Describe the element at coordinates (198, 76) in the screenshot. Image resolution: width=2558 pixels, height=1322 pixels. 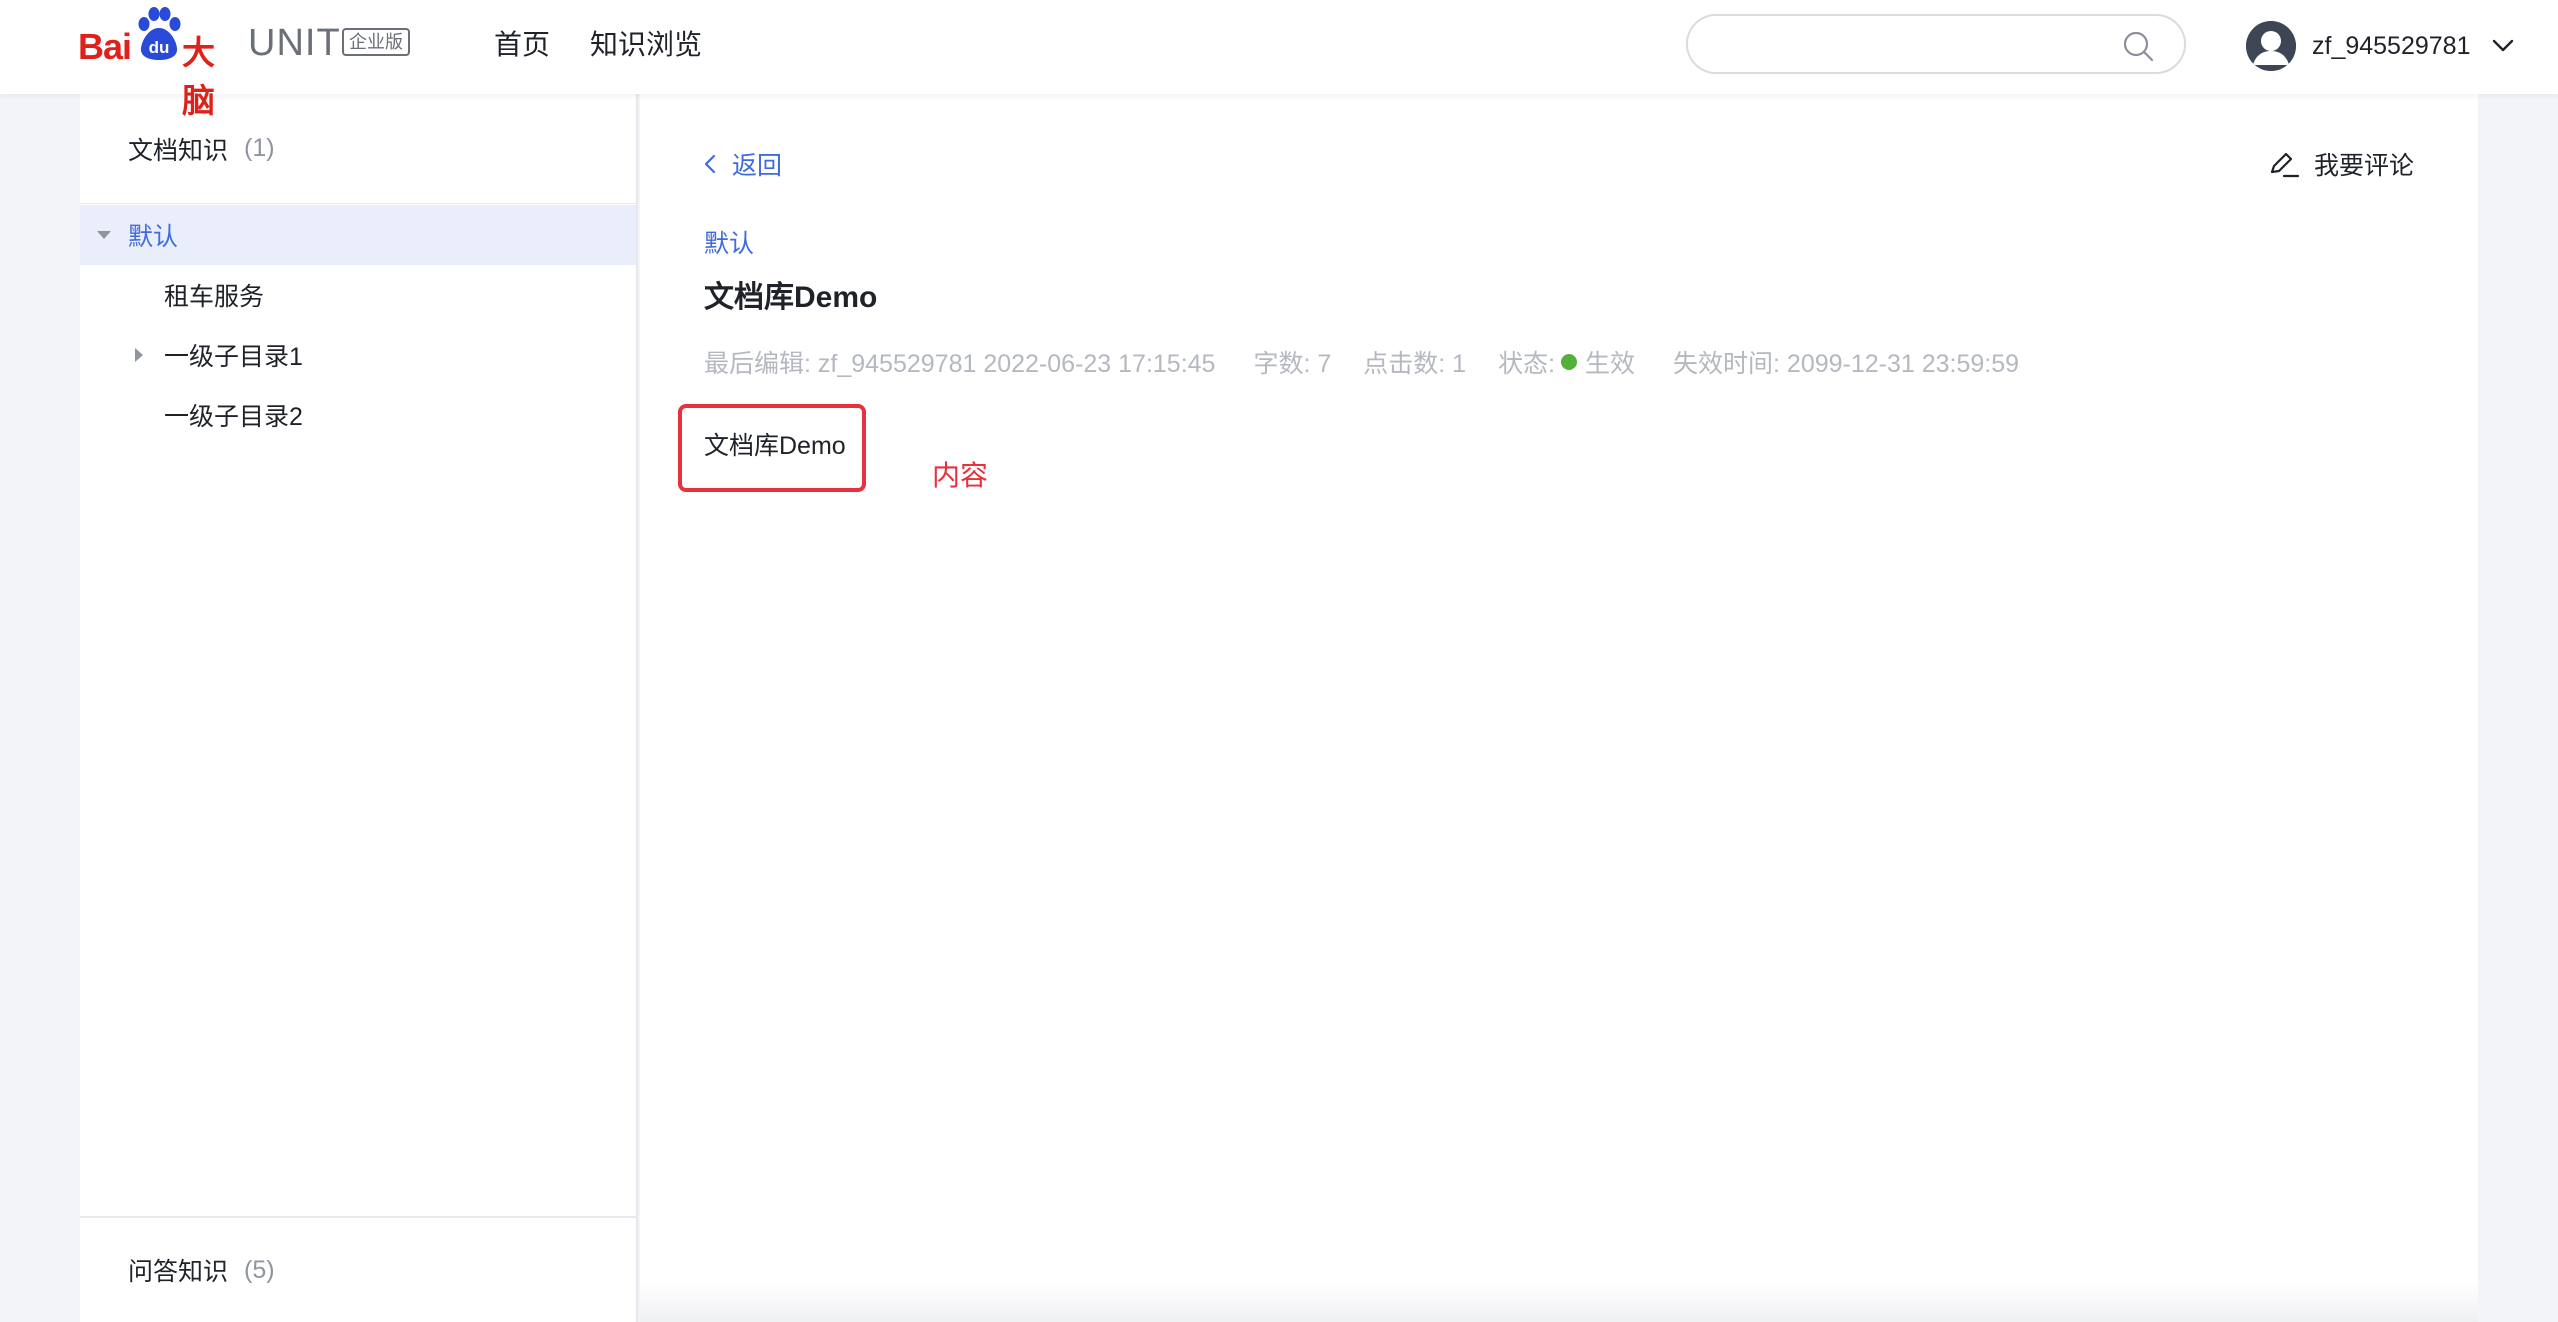
I see `logo-danao-text: 大脑` at that location.